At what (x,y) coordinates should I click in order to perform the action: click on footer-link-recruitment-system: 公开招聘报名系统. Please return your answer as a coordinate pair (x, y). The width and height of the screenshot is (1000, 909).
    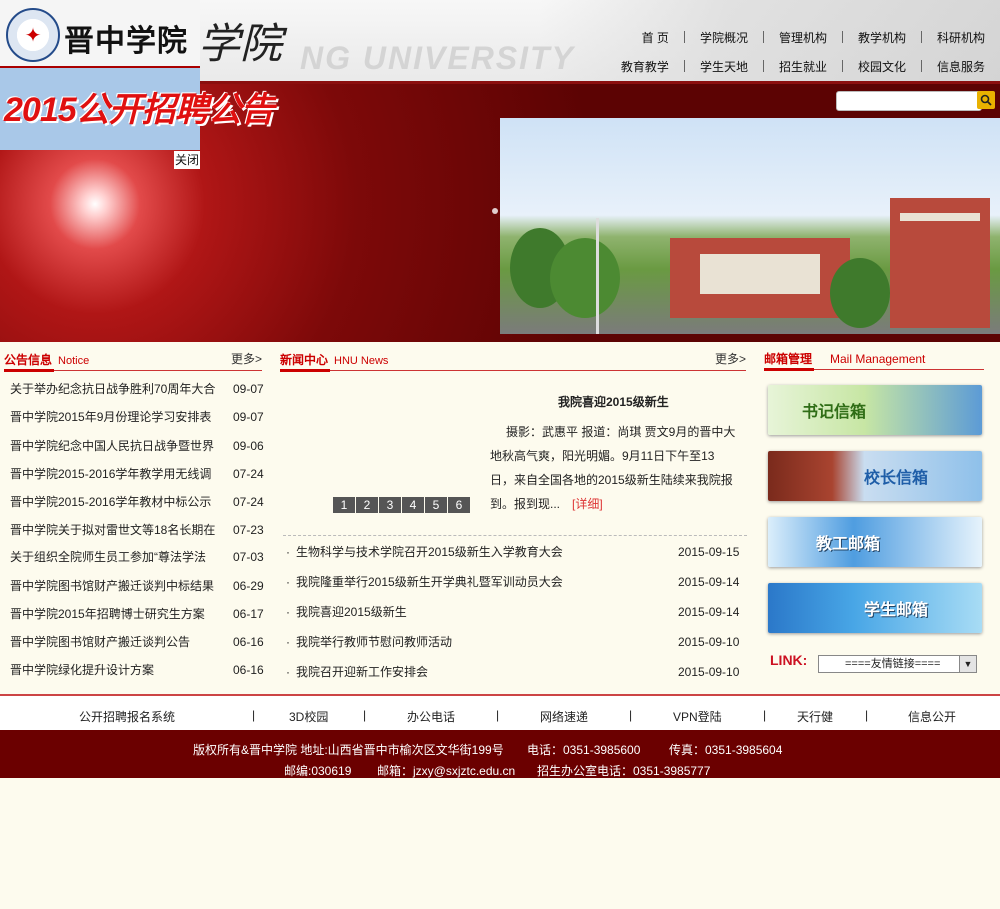
    Looking at the image, I should click on (127, 716).